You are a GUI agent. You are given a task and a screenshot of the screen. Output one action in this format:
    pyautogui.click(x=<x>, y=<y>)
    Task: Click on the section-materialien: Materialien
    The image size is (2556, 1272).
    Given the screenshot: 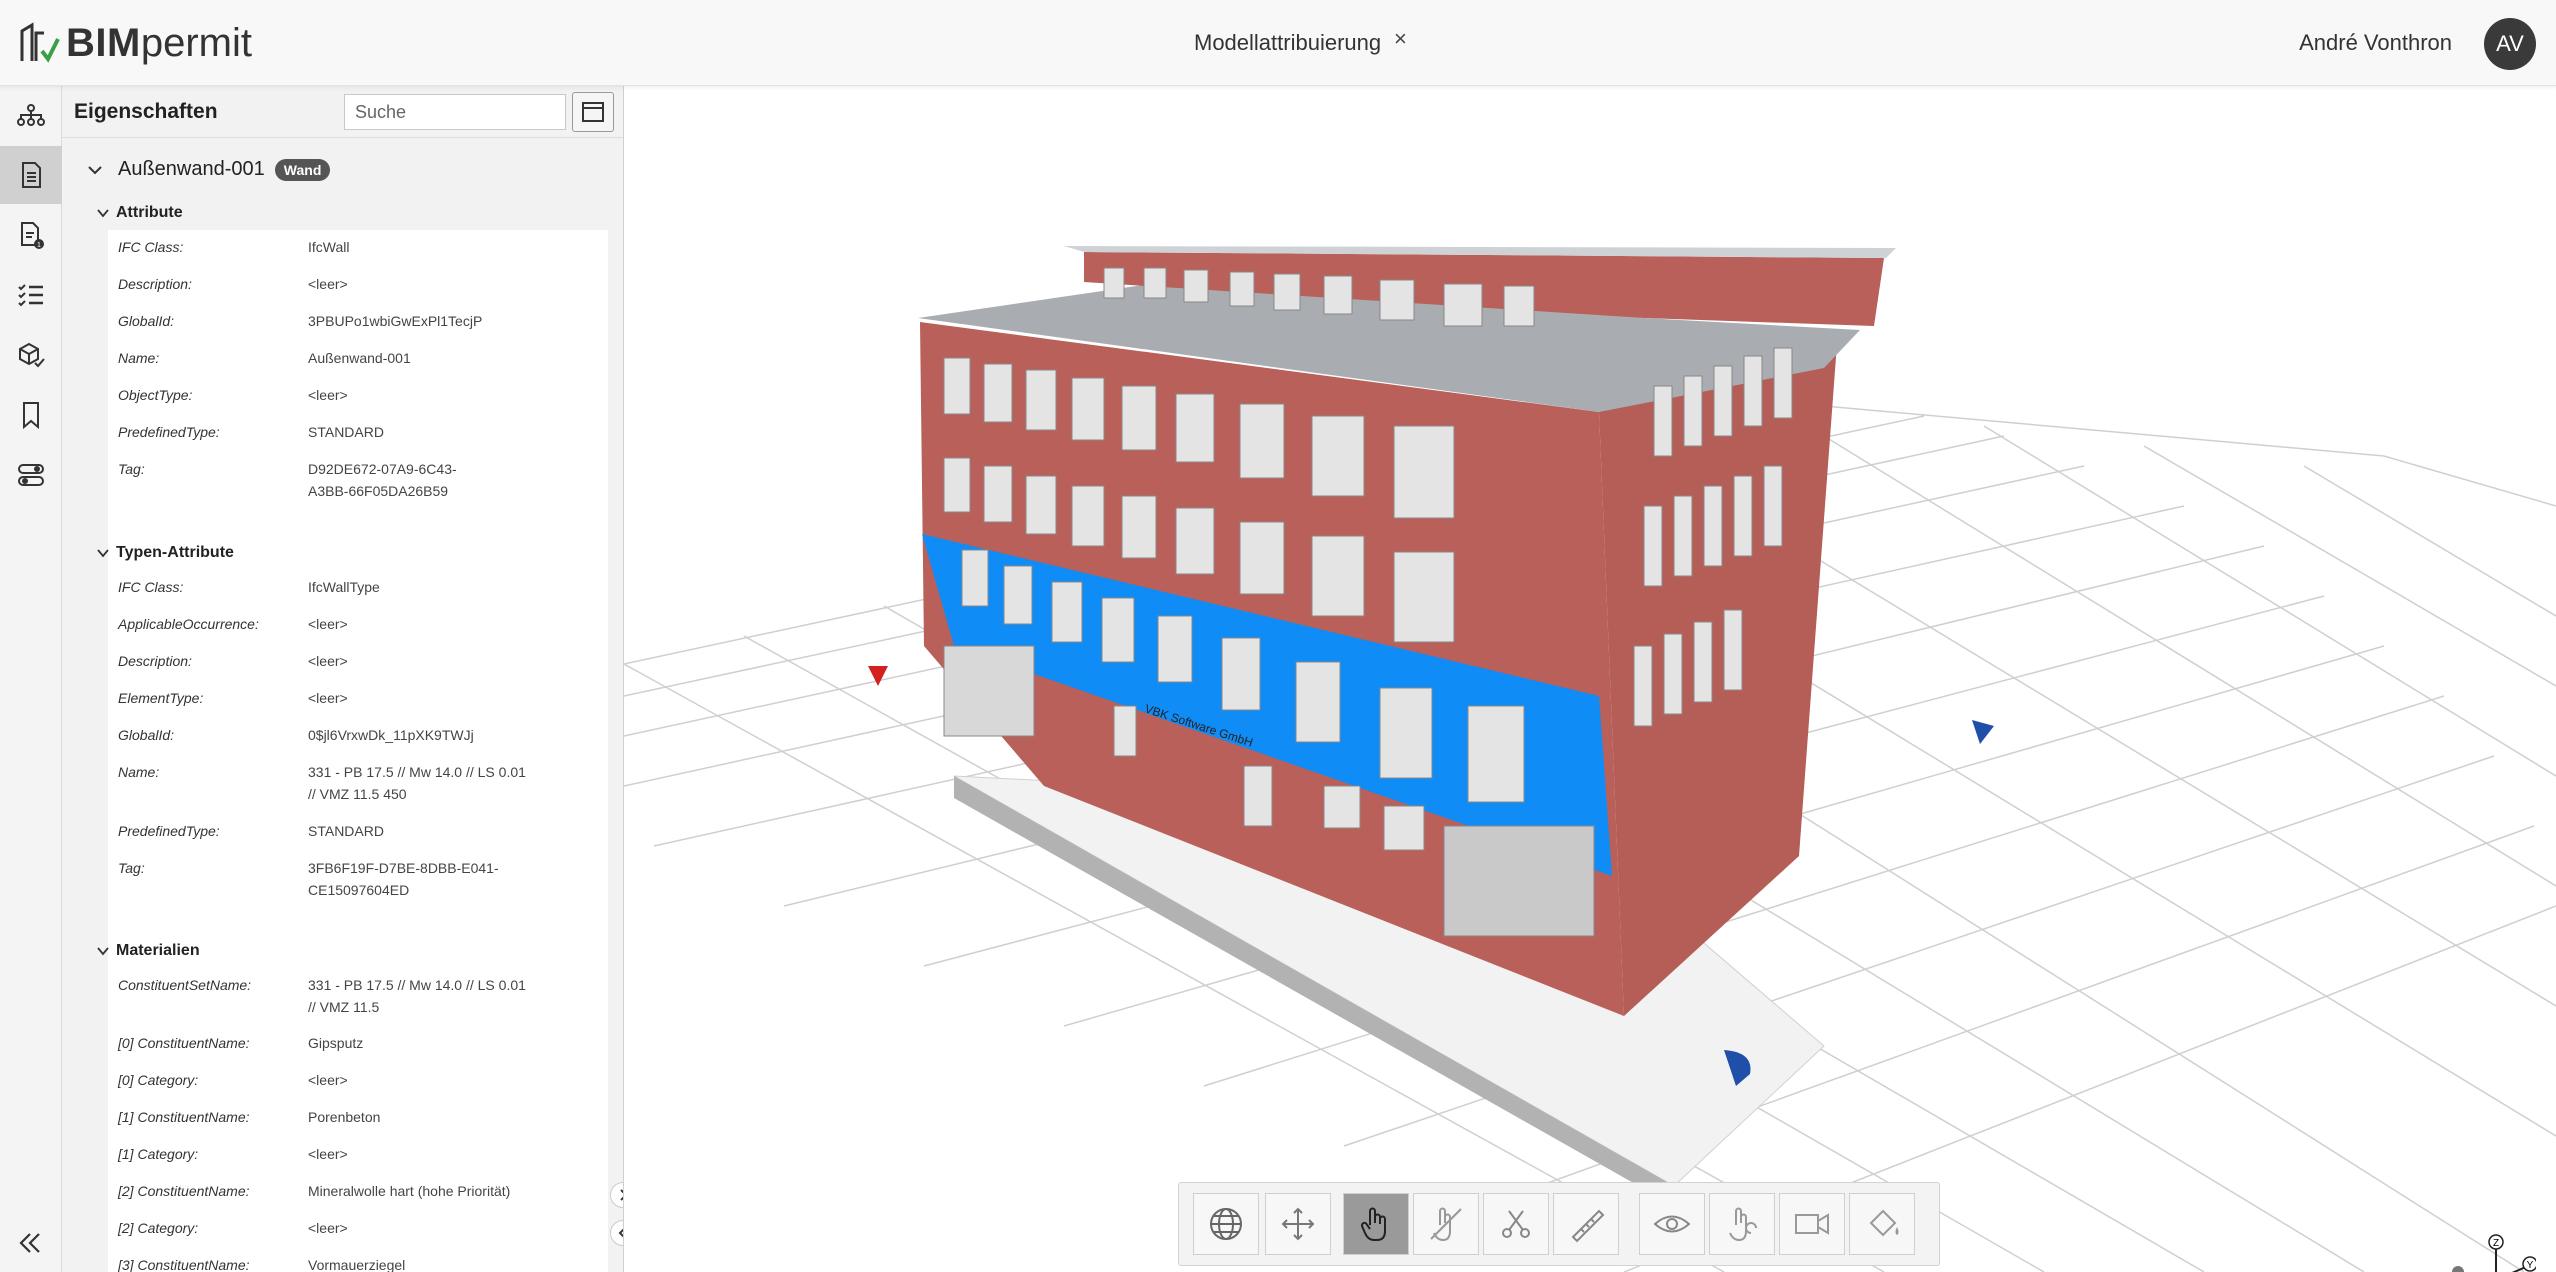 What is the action you would take?
    pyautogui.click(x=359, y=951)
    